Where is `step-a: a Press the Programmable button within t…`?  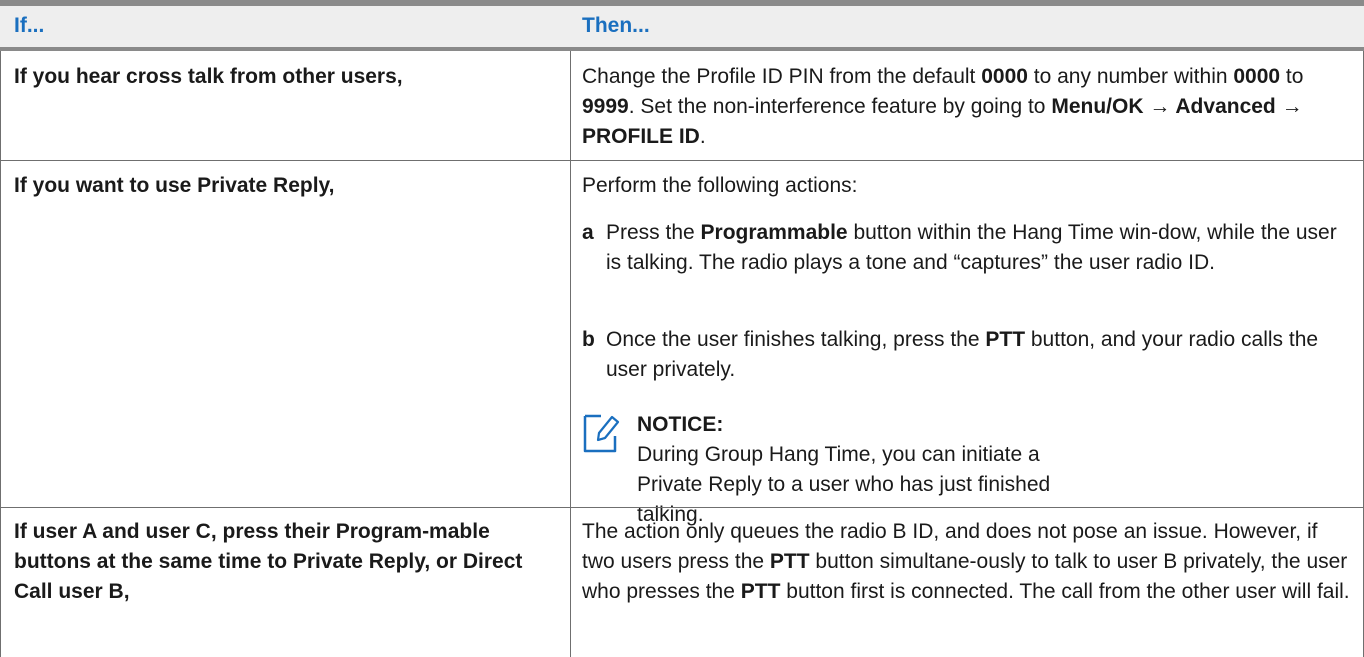
step-a: a Press the Programmable button within t… is located at coordinates (967, 248).